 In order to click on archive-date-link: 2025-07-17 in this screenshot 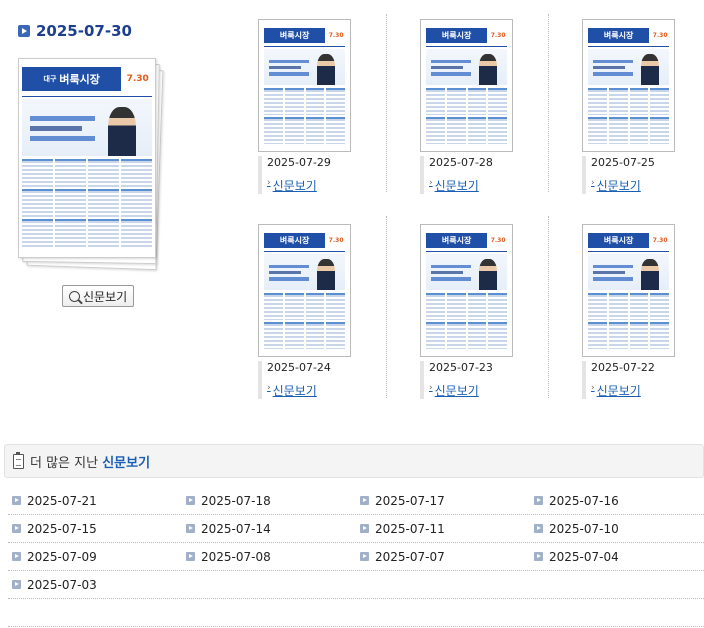, I will do `click(443, 501)`.